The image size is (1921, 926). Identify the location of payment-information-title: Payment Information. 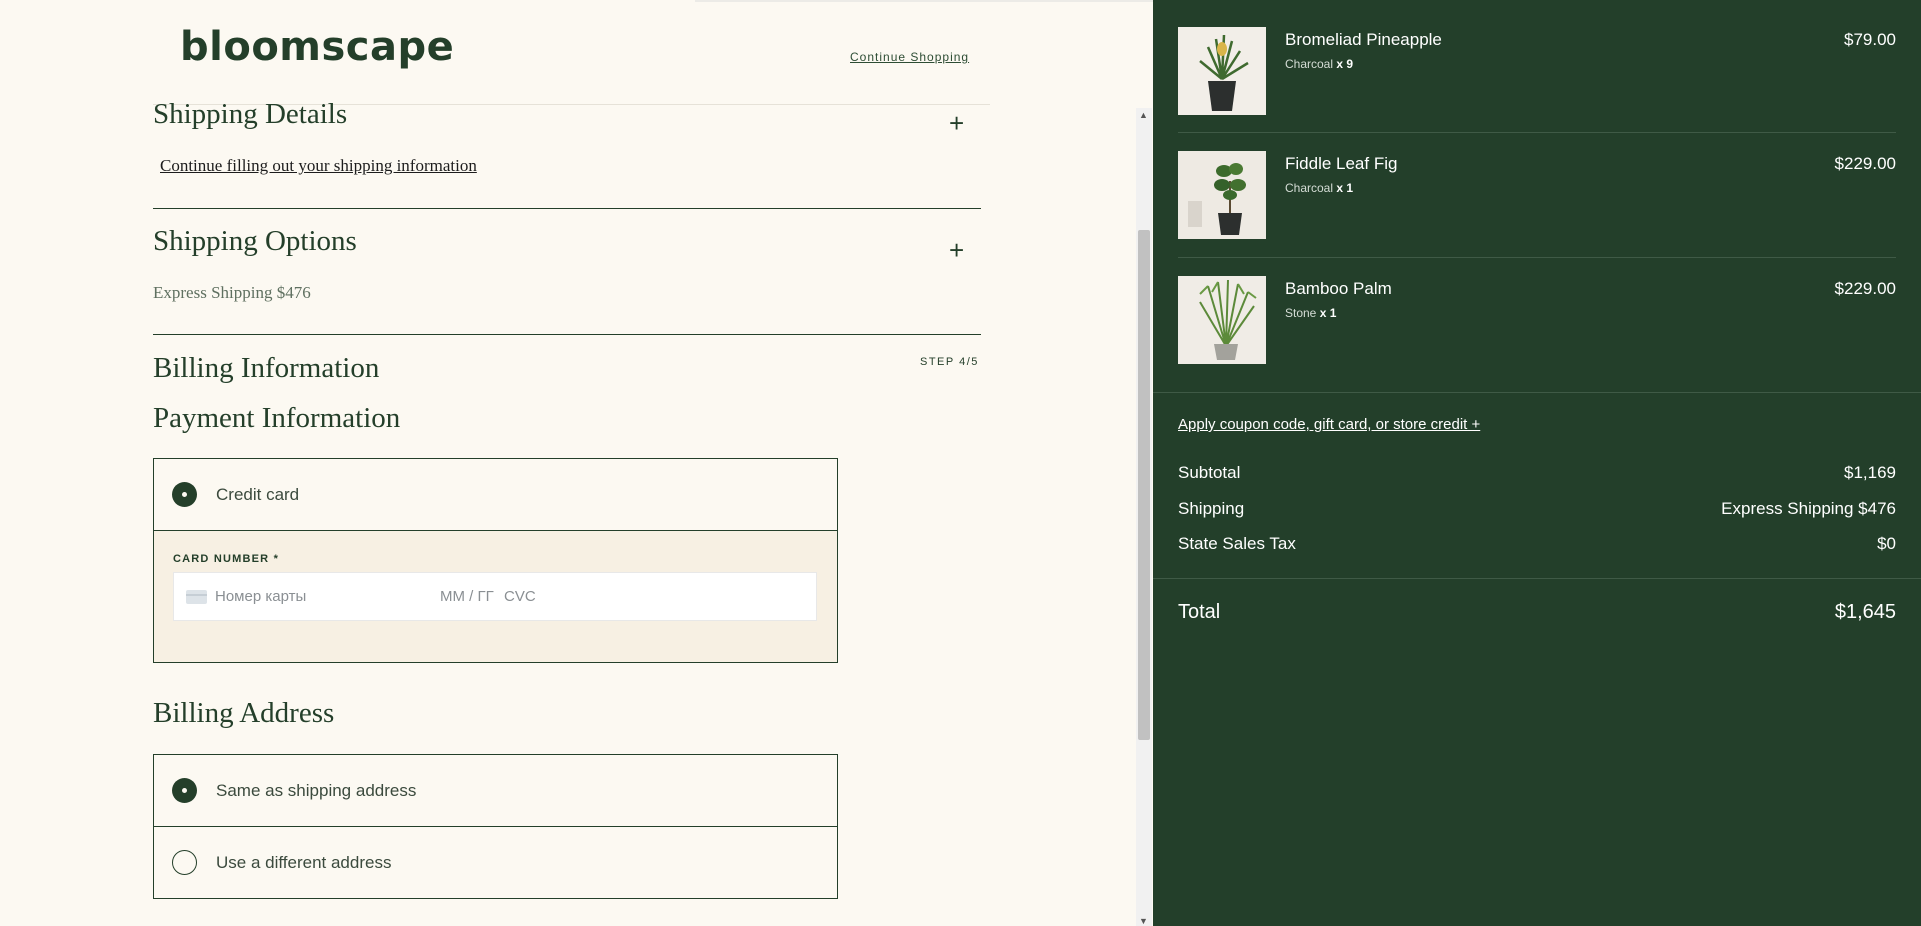
(277, 418).